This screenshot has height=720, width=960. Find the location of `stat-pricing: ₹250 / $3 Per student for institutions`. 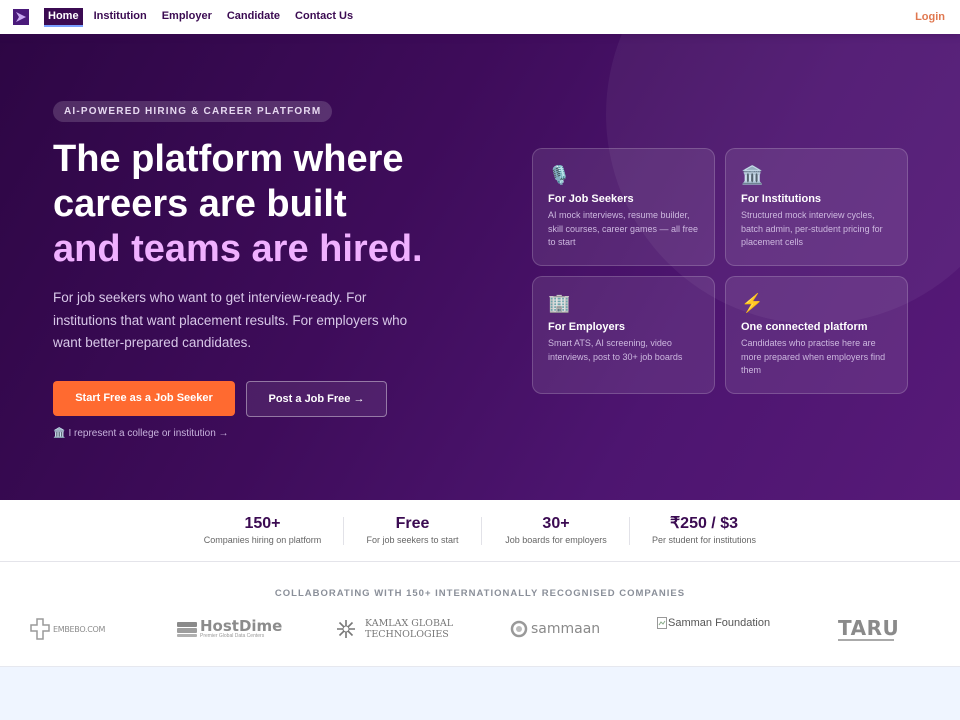

stat-pricing: ₹250 / $3 Per student for institutions is located at coordinates (704, 530).